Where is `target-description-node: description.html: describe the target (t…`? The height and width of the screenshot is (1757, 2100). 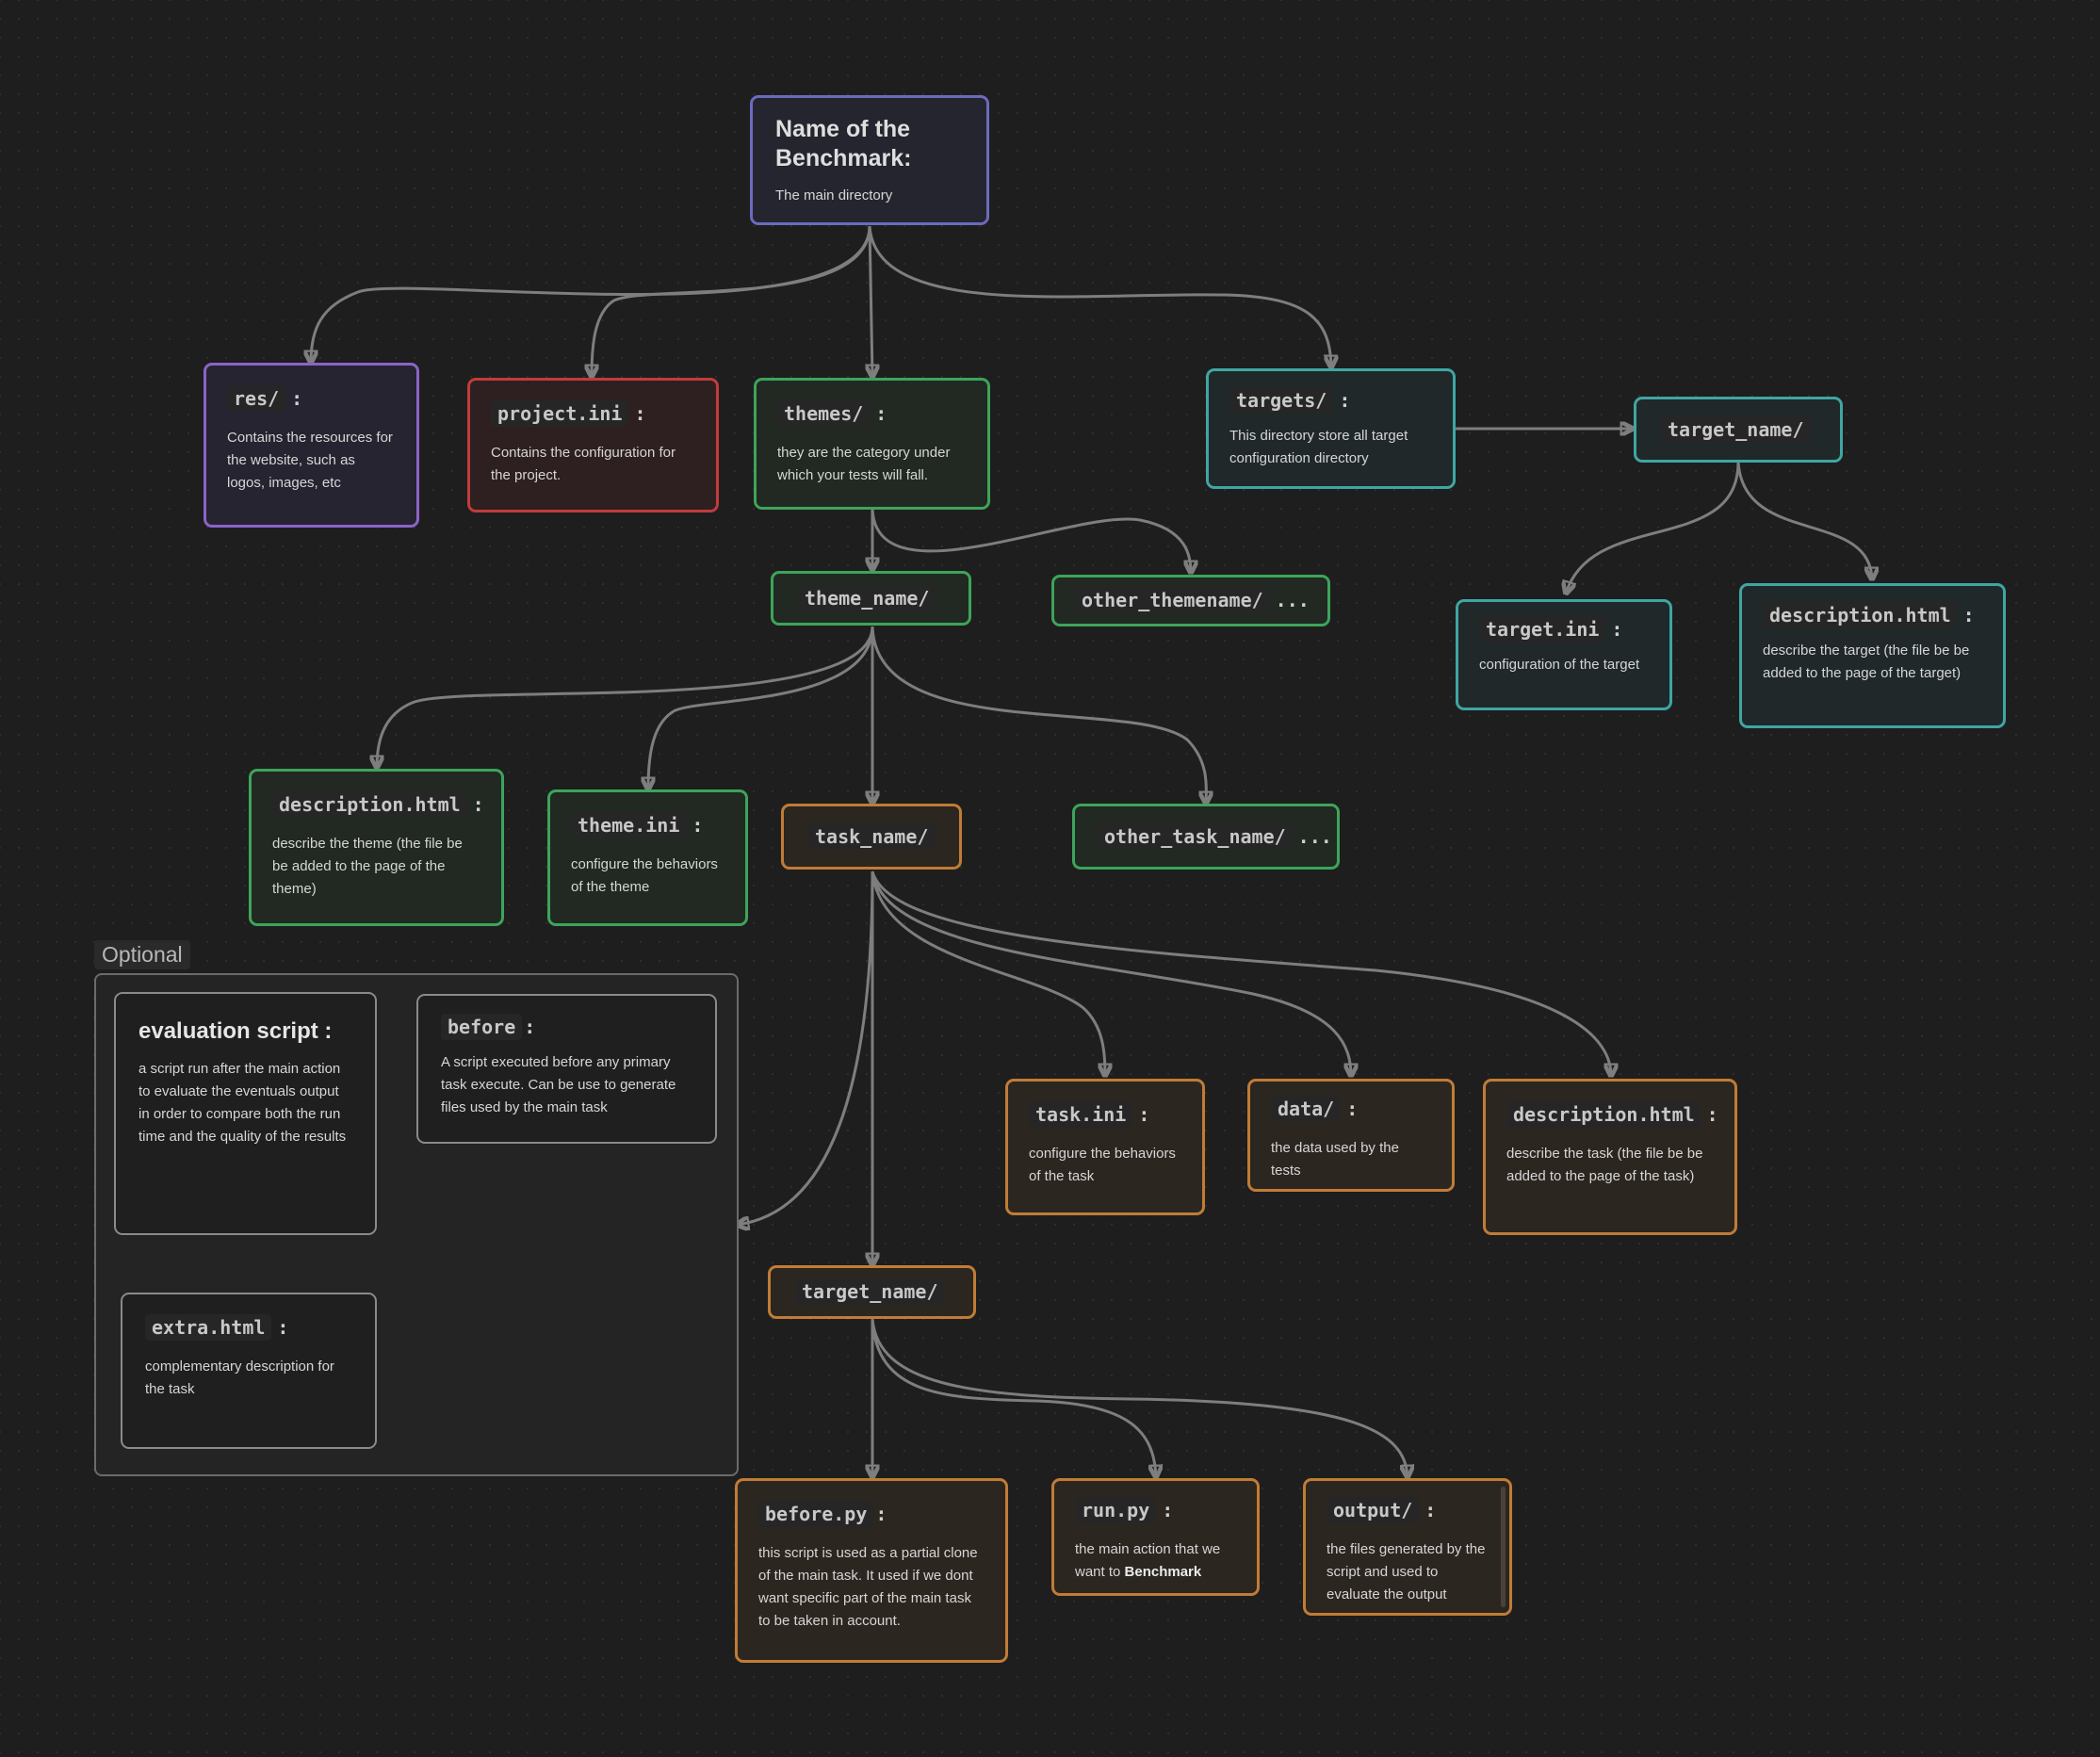
target-description-node: description.html: describe the target (t… is located at coordinates (1872, 655).